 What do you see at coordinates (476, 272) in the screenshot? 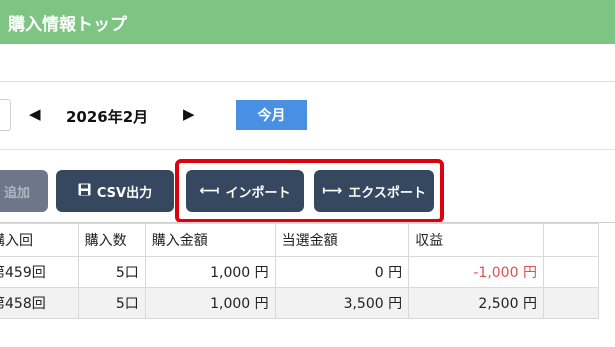
I see `cell-profit: -1,000 円` at bounding box center [476, 272].